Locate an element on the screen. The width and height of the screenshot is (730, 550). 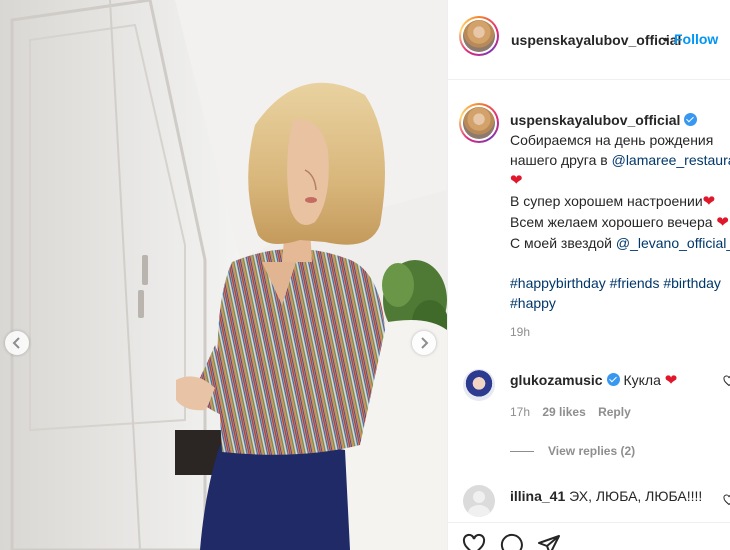
caption-text: нашего друга в is located at coordinates (561, 160).